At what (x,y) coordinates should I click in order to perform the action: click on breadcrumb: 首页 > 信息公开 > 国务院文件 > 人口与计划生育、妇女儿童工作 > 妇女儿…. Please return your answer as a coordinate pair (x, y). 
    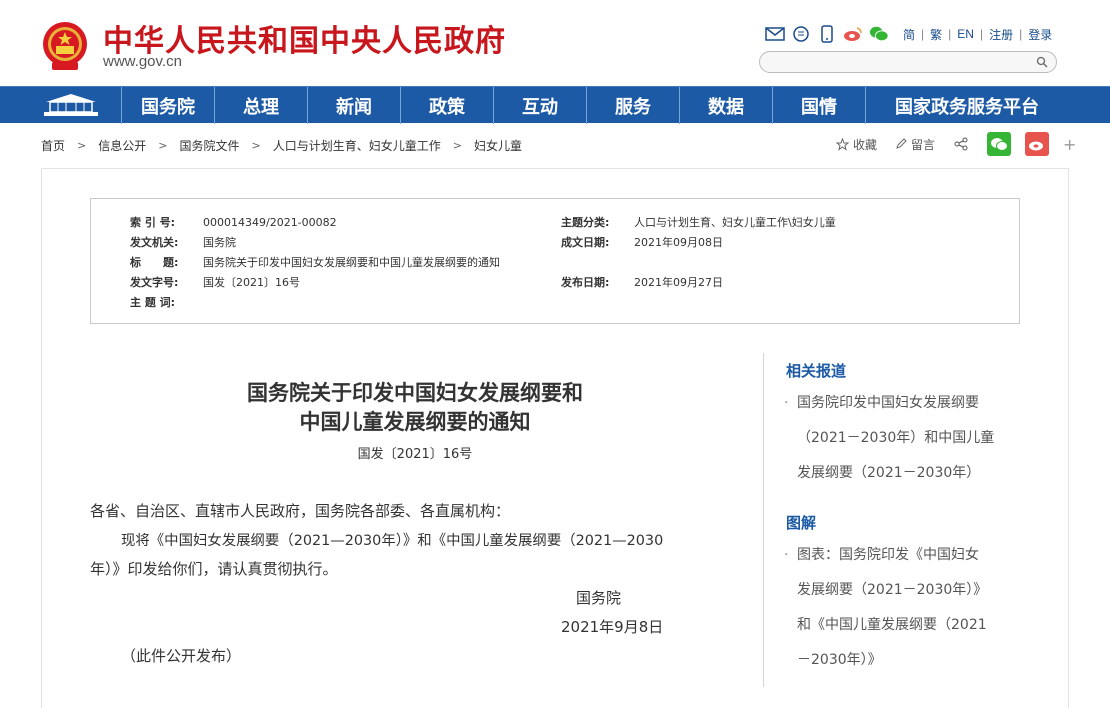
    Looking at the image, I should click on (281, 145).